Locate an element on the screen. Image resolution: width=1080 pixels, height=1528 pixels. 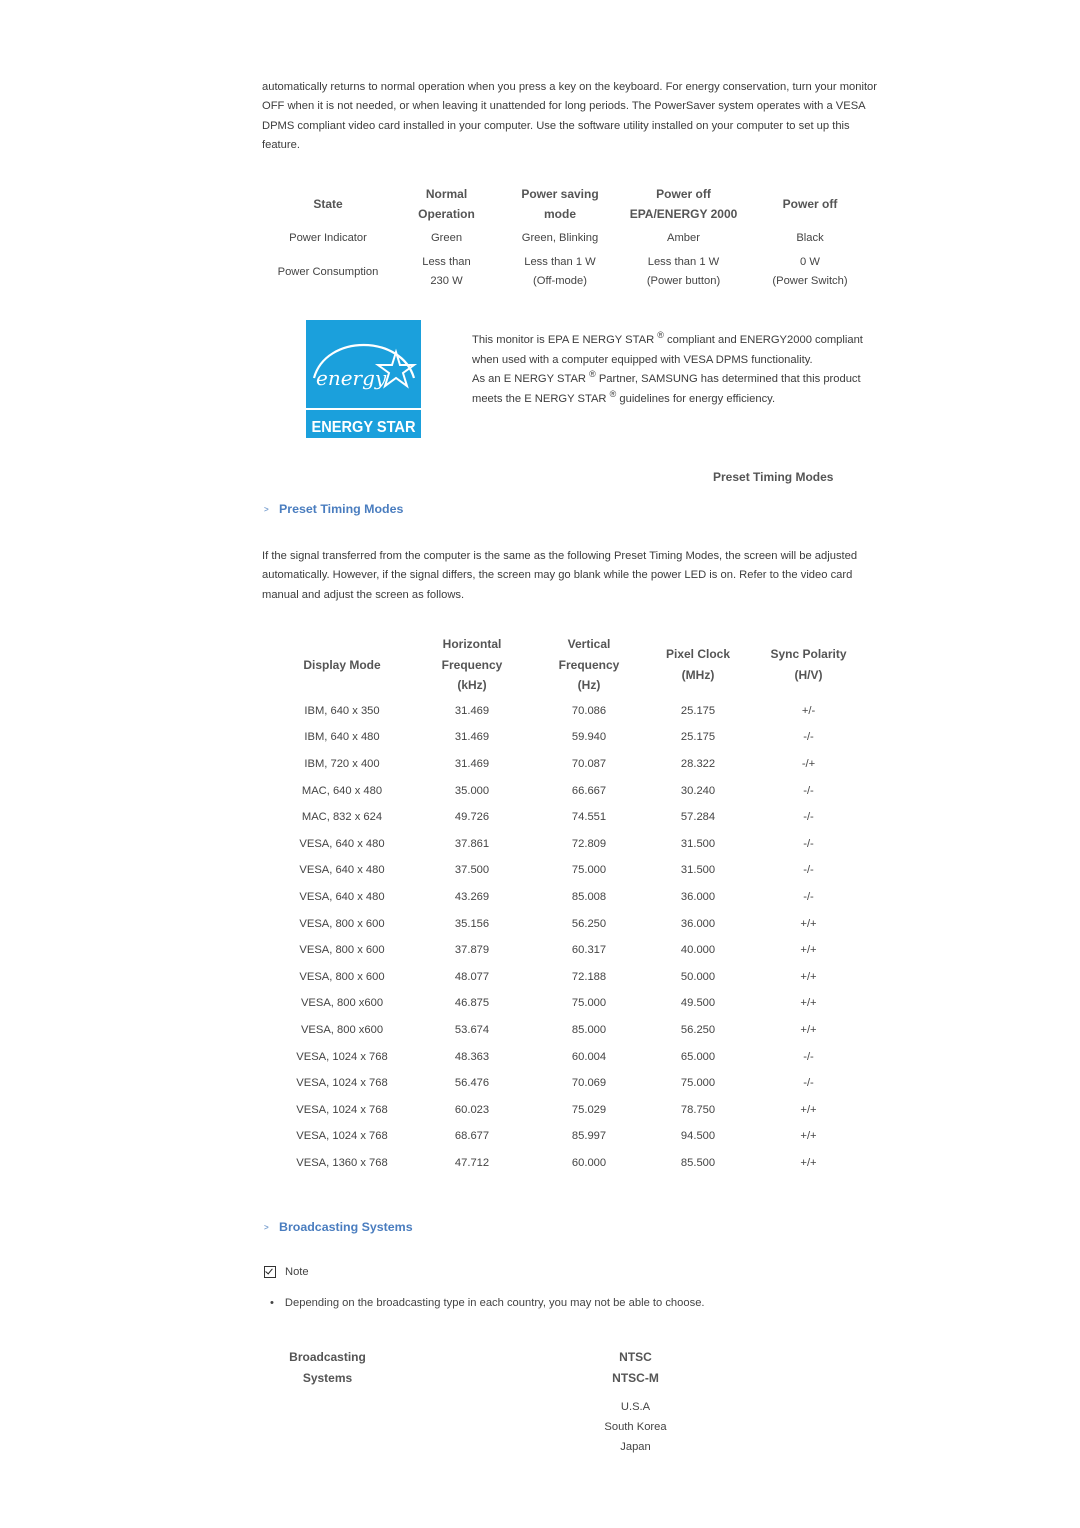
table-cell: 78.750 is located at coordinates (698, 1109).